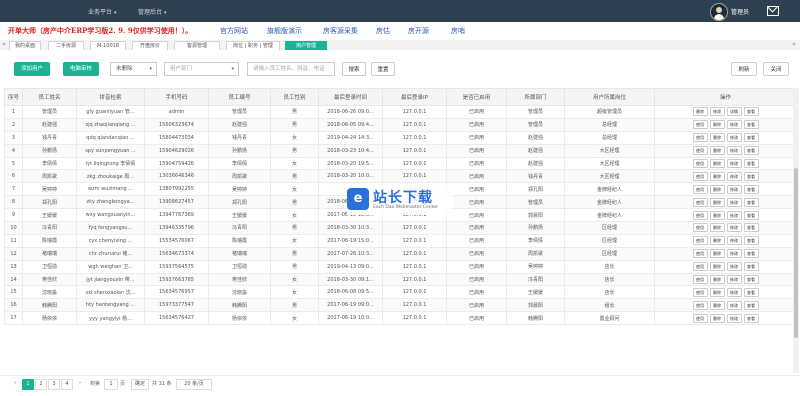  I want to click on reset-button: 重置, so click(383, 69).